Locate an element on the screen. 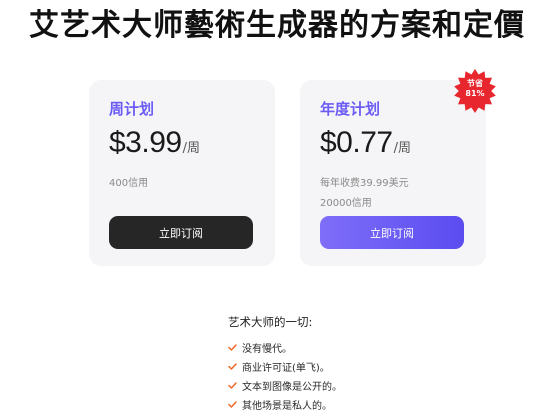 This screenshot has height=418, width=554. feature-text: 其他场景是私人的。 is located at coordinates (287, 406).